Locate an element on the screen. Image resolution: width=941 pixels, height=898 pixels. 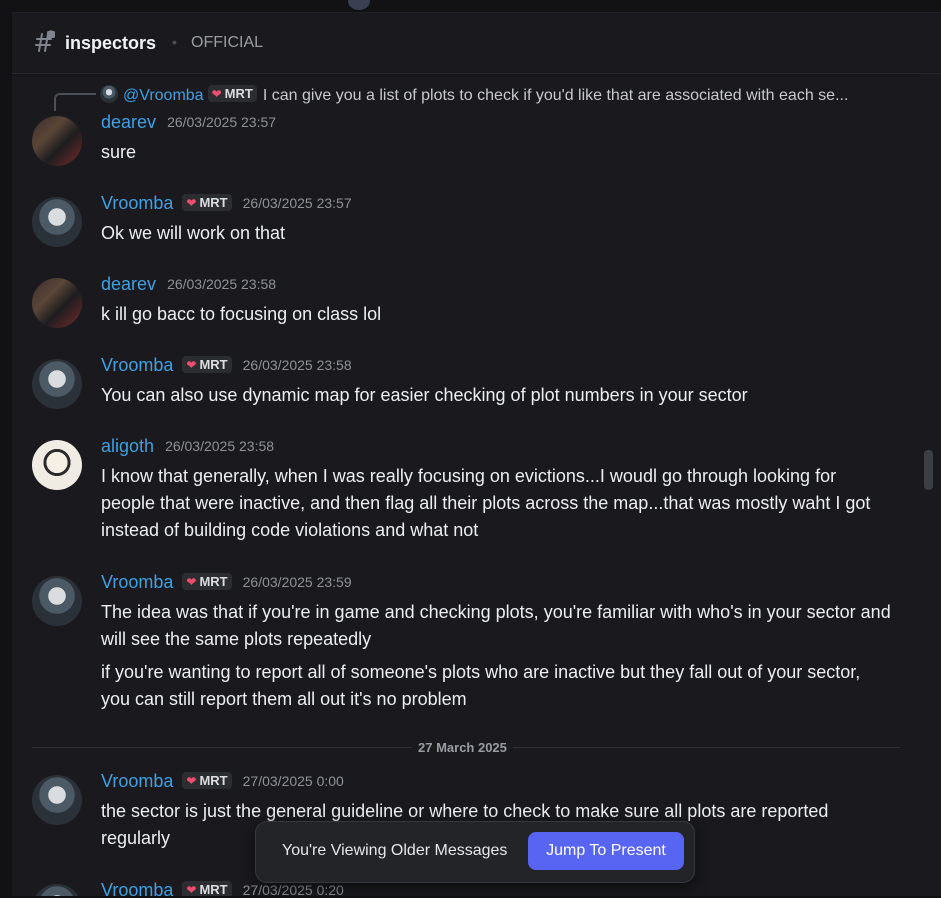
reply-avatar is located at coordinates (109, 94).